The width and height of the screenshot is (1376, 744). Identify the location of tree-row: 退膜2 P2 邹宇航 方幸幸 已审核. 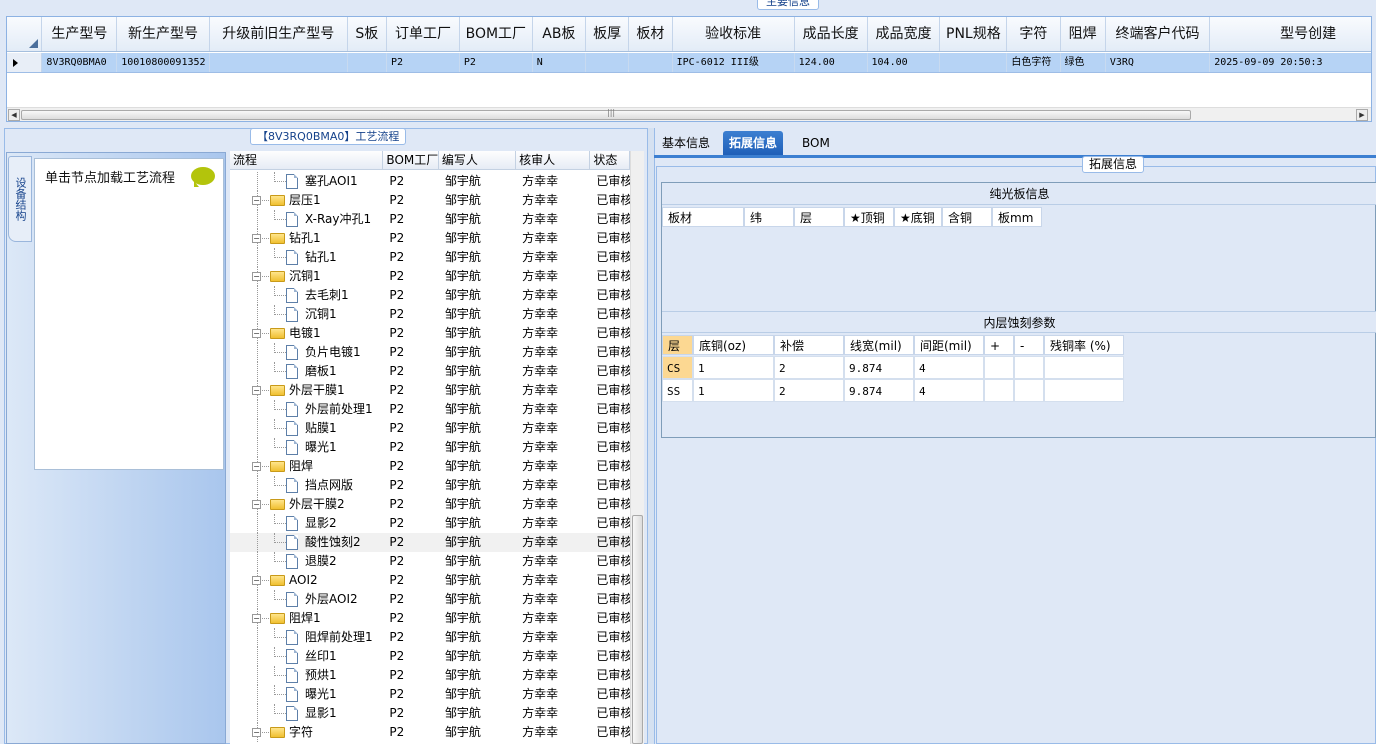
(430, 561).